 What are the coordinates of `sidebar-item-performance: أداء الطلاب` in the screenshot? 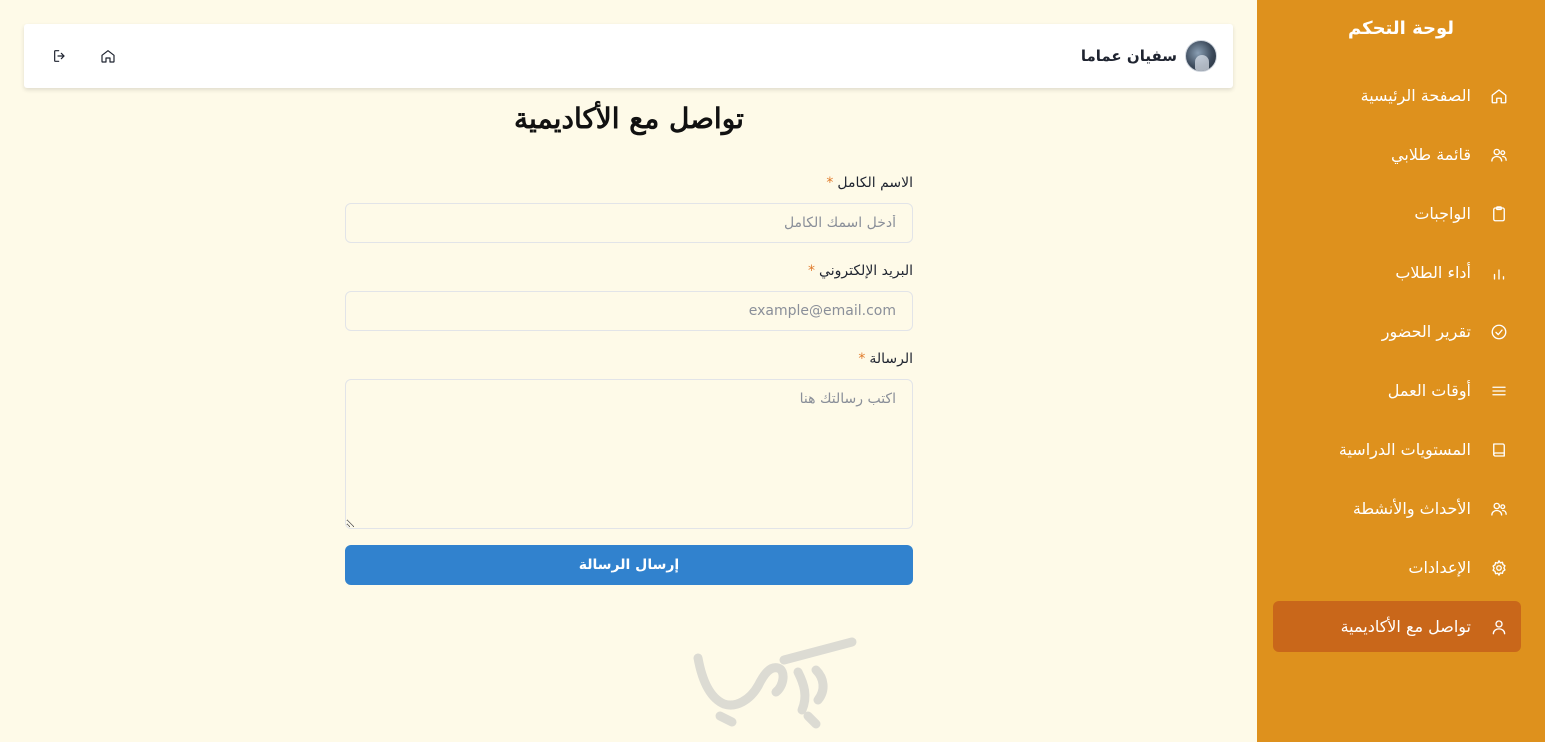 It's located at (1397, 272).